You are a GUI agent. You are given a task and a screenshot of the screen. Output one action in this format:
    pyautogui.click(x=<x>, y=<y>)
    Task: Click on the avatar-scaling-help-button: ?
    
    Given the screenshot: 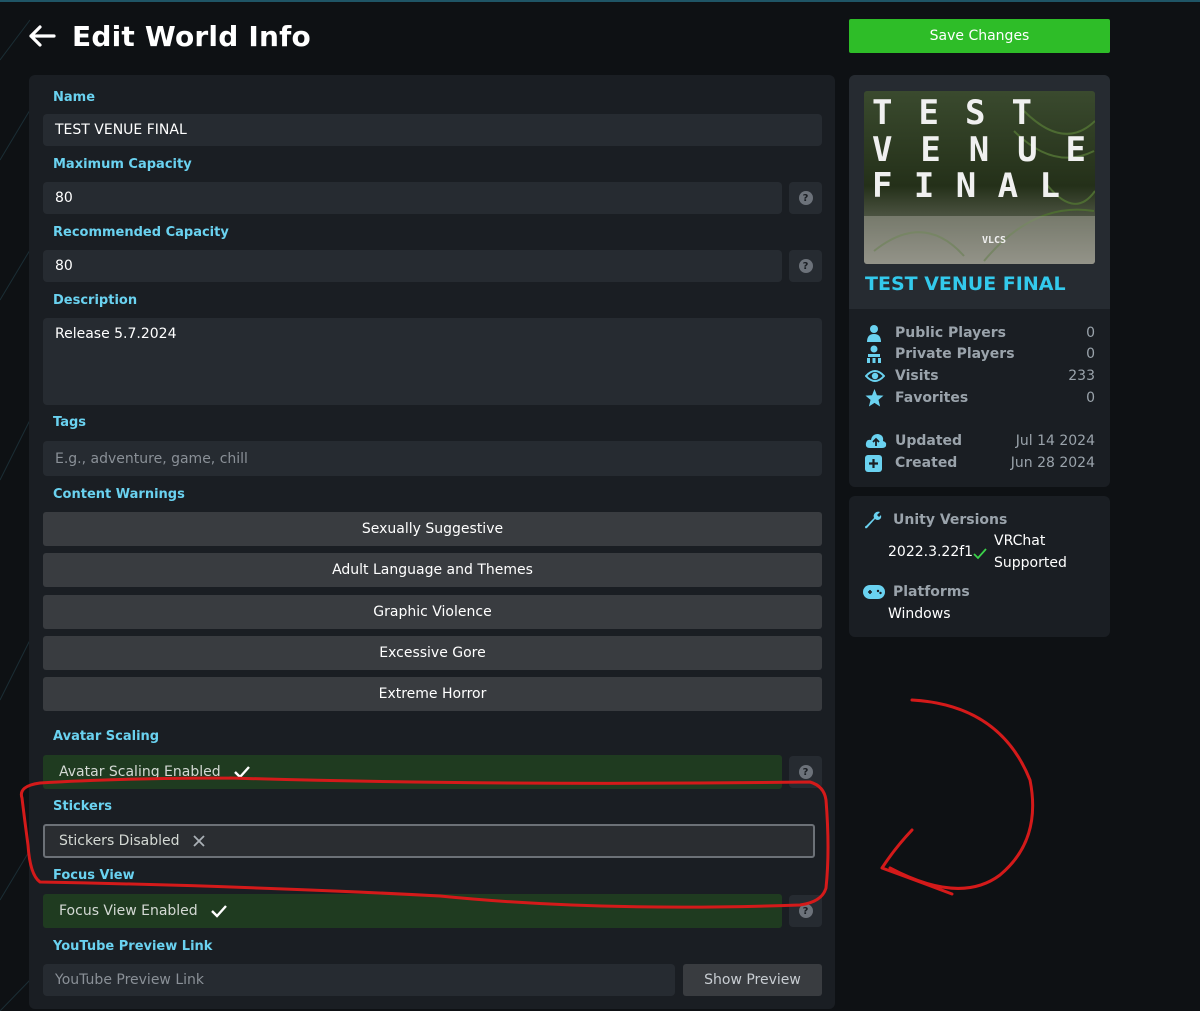 What is the action you would take?
    pyautogui.click(x=805, y=772)
    